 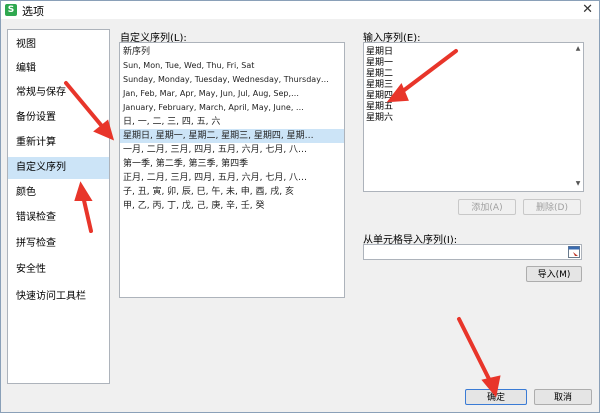 I want to click on arrow-to-sequence, so click(x=427, y=72).